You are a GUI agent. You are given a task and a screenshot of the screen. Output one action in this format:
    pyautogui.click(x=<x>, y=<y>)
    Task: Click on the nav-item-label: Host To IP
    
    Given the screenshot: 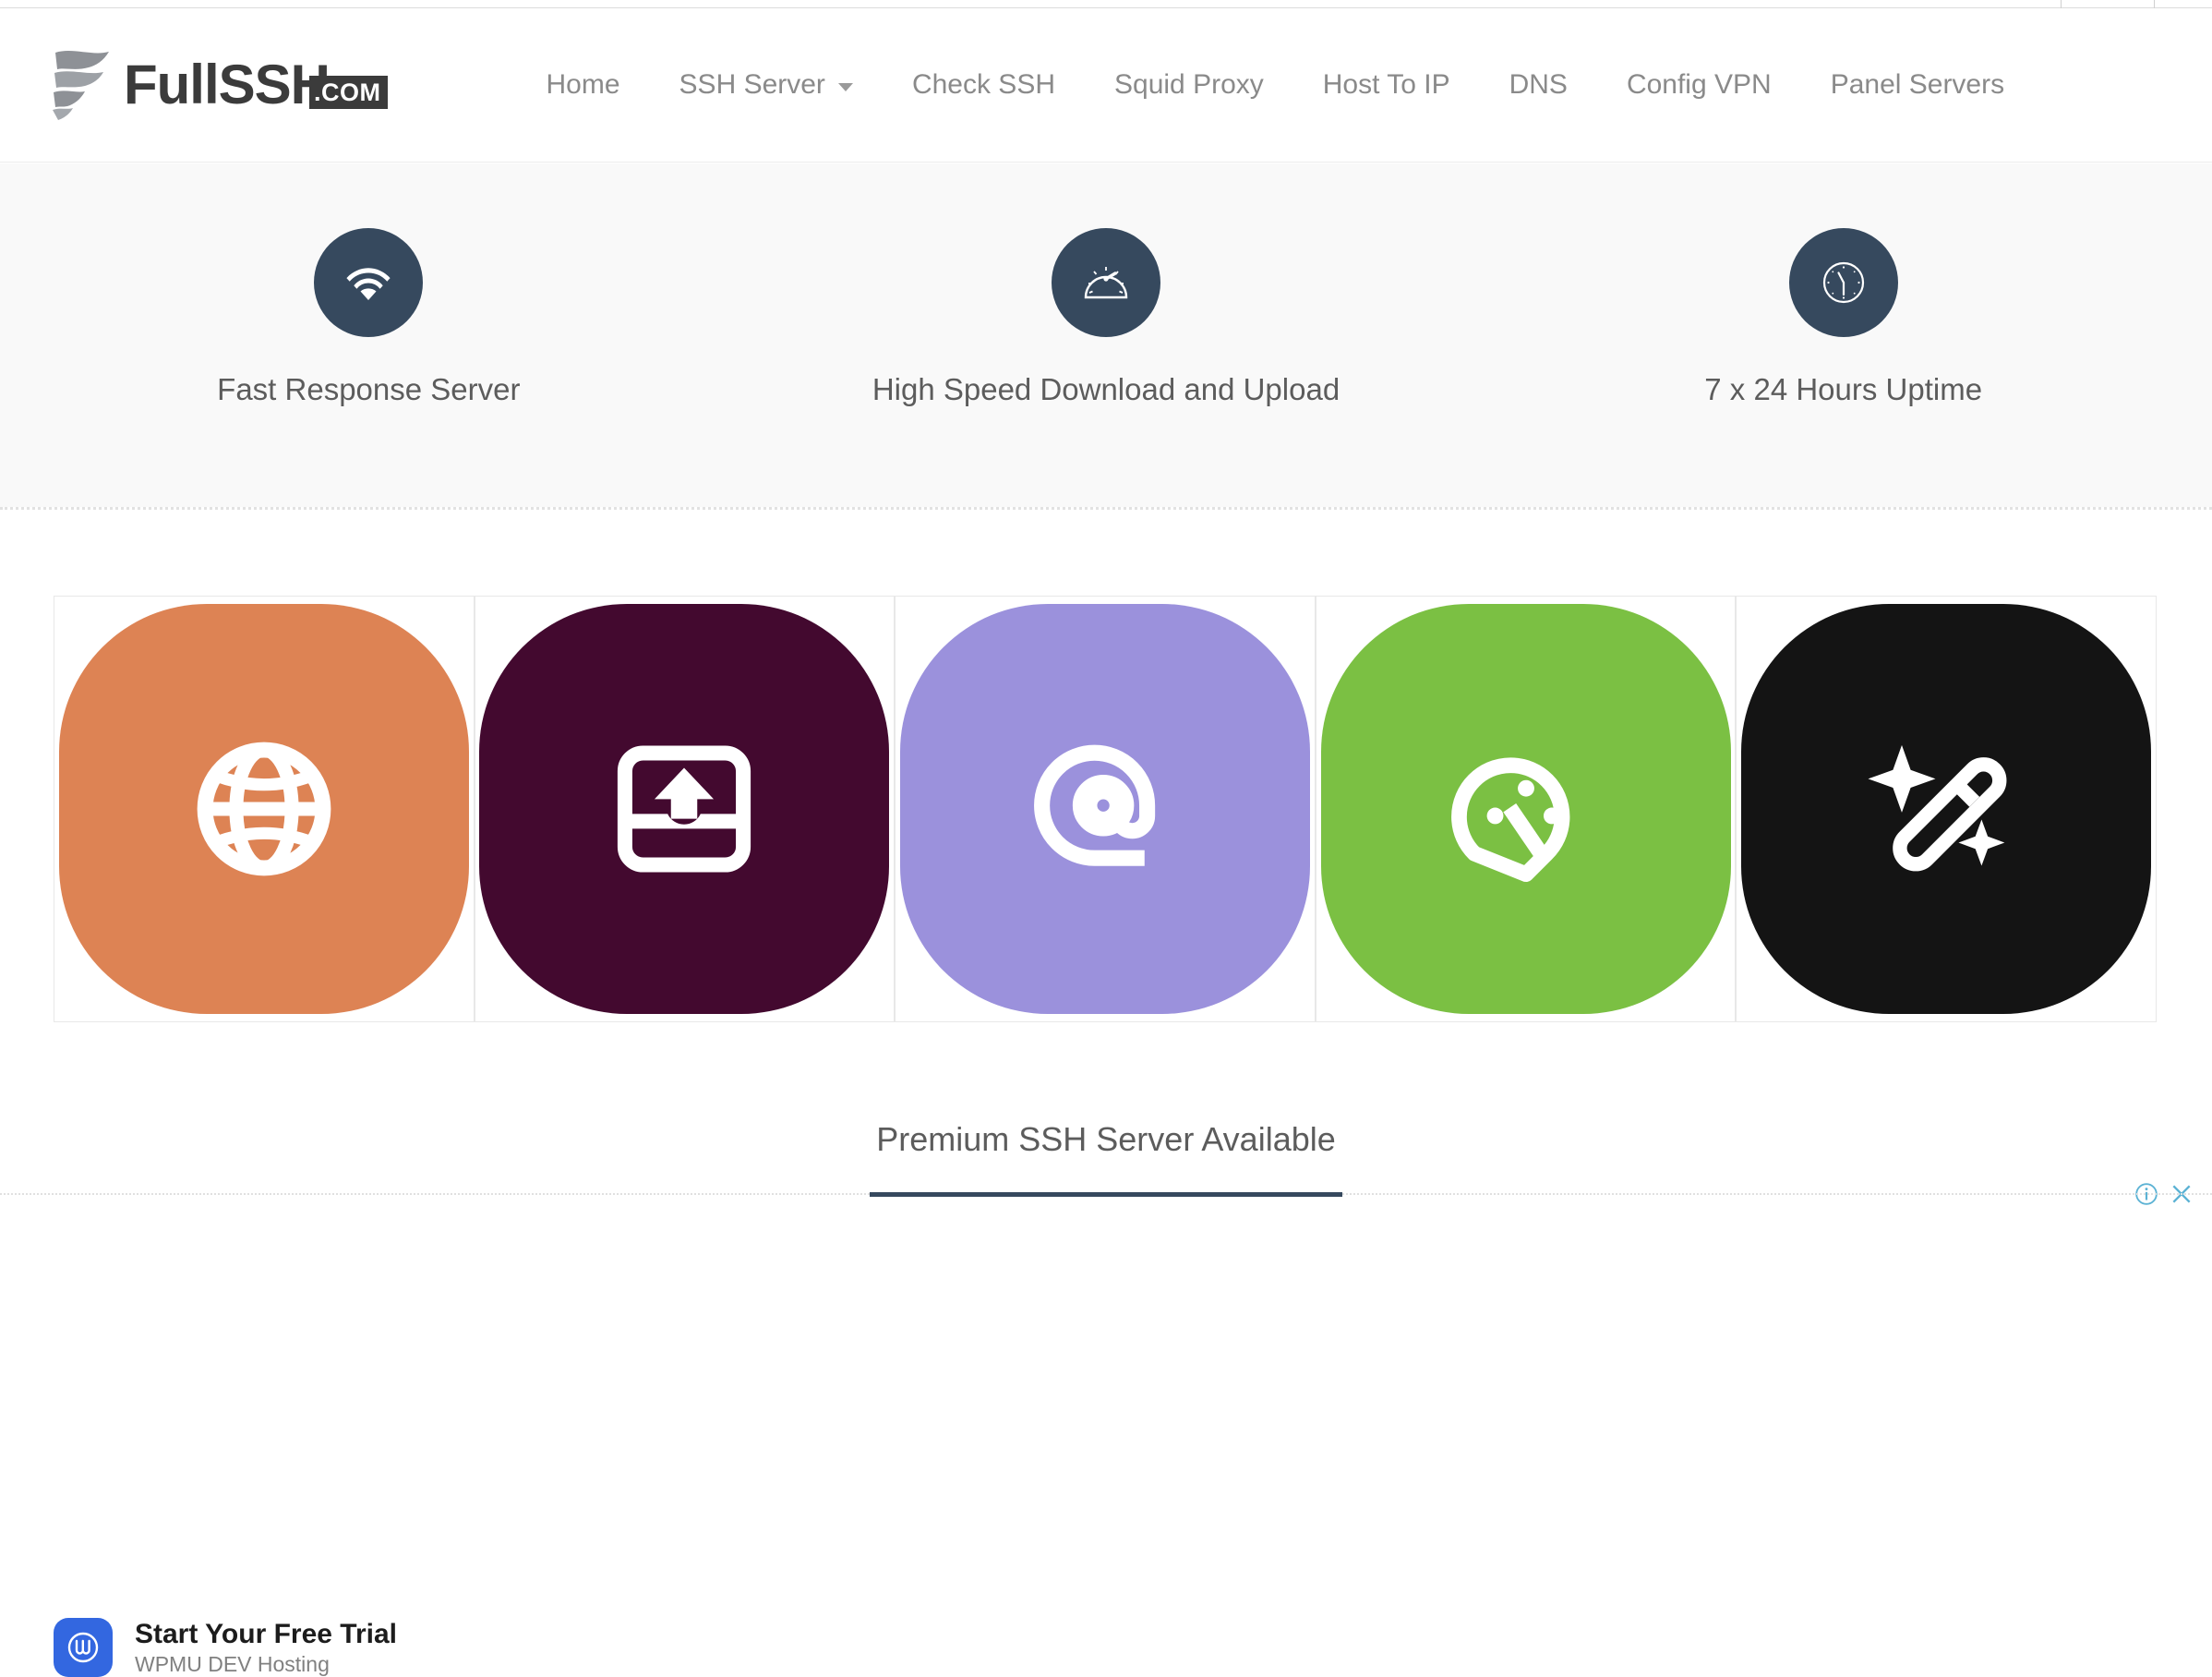 What is the action you would take?
    pyautogui.click(x=1386, y=84)
    